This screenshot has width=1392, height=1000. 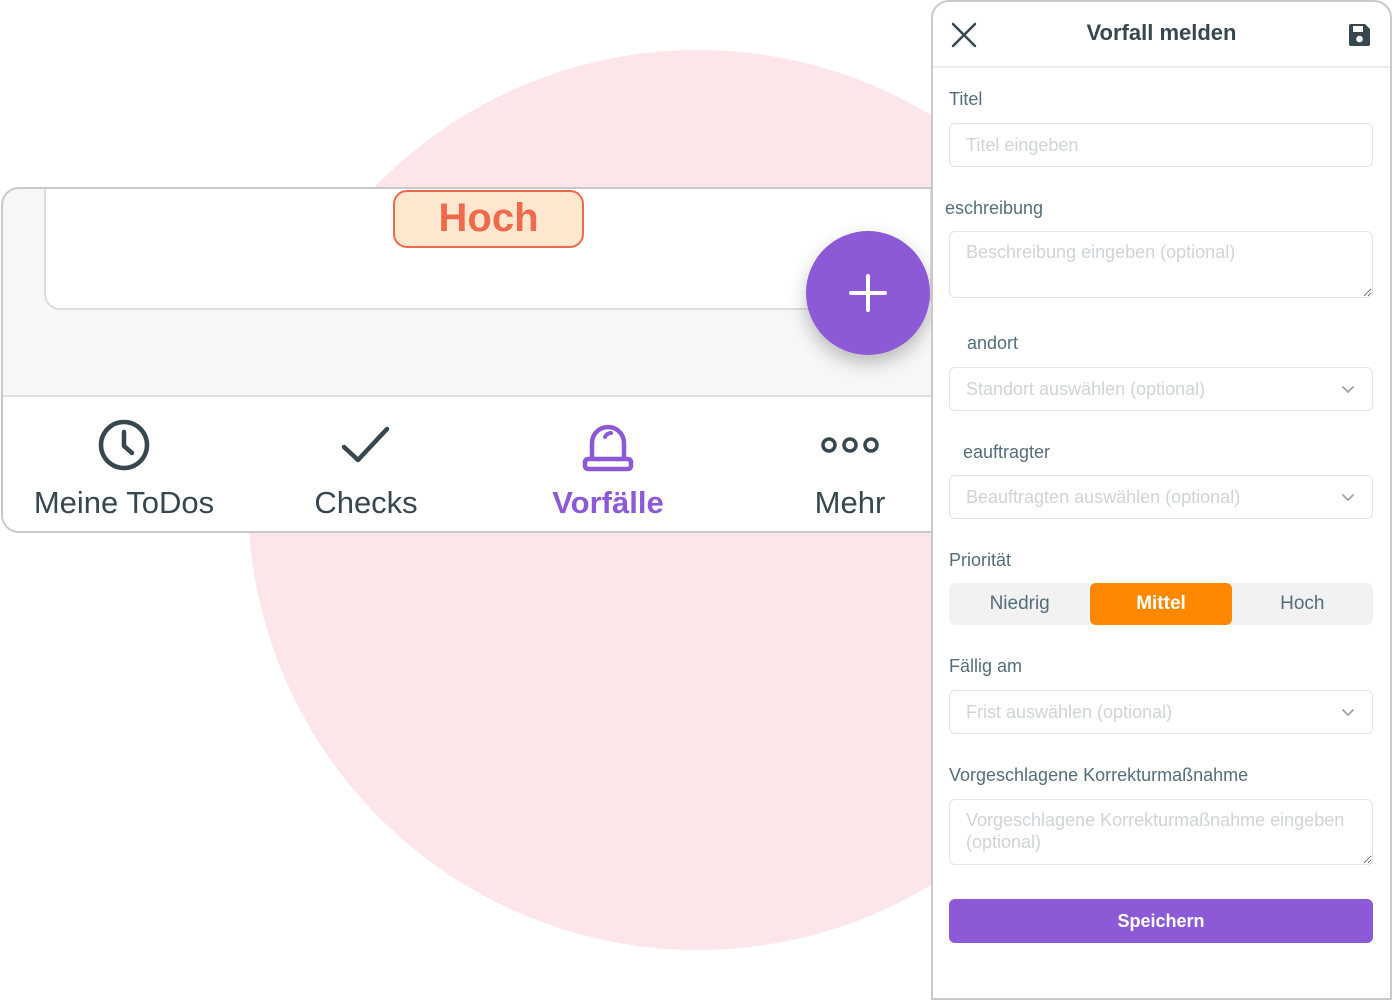 I want to click on form-header: Vorfall melden, so click(x=1161, y=35).